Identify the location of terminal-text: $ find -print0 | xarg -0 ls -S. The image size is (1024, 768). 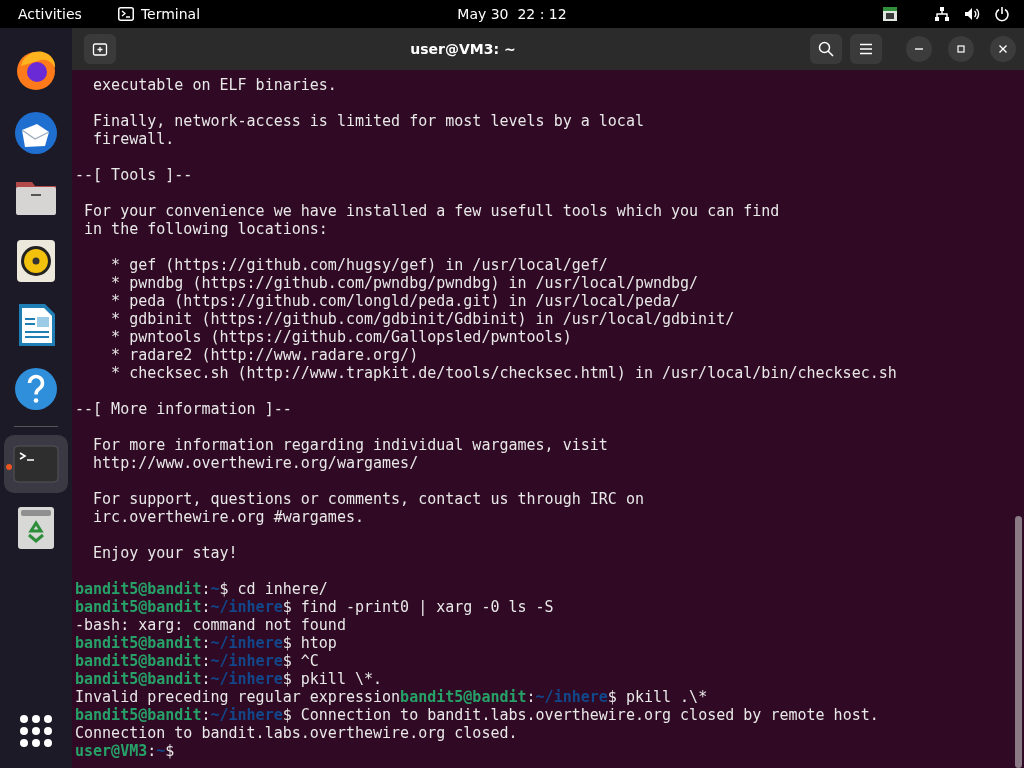
(418, 607).